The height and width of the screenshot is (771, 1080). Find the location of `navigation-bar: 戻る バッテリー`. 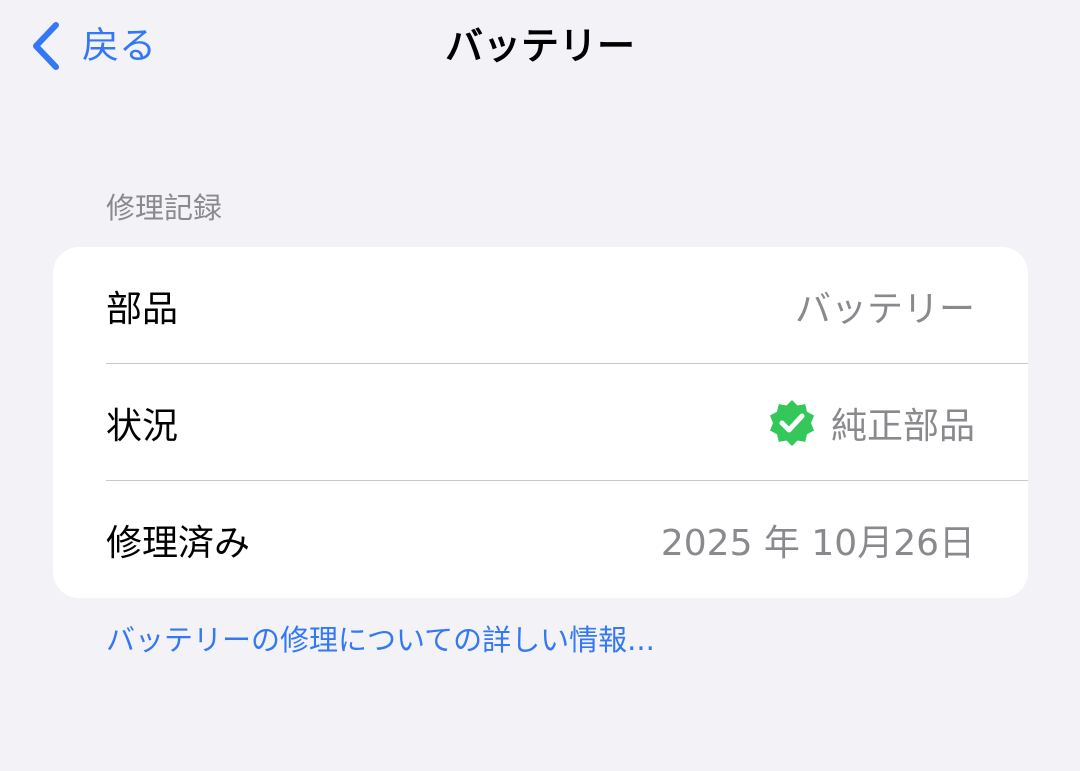

navigation-bar: 戻る バッテリー is located at coordinates (540, 48).